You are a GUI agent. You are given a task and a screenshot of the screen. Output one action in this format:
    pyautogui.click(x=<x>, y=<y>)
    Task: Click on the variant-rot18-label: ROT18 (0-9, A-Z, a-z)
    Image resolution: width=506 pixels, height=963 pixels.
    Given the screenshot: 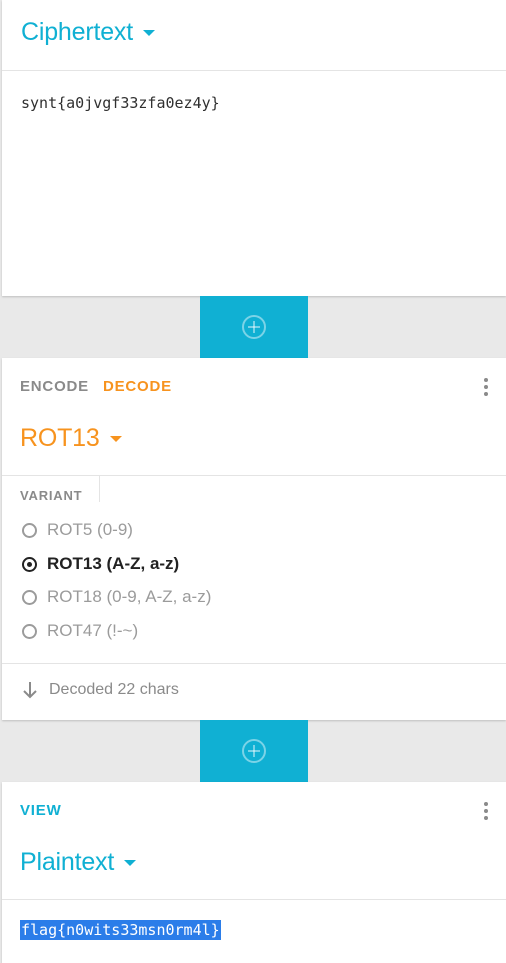 What is the action you would take?
    pyautogui.click(x=129, y=596)
    